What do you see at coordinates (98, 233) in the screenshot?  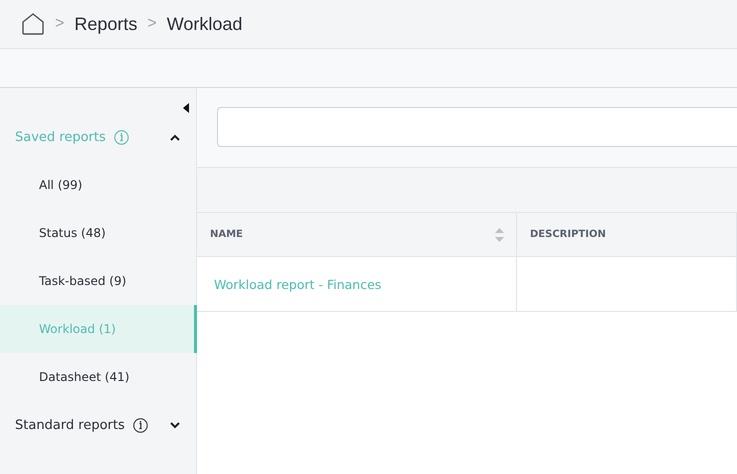 I see `sidebar-item: Status (48)` at bounding box center [98, 233].